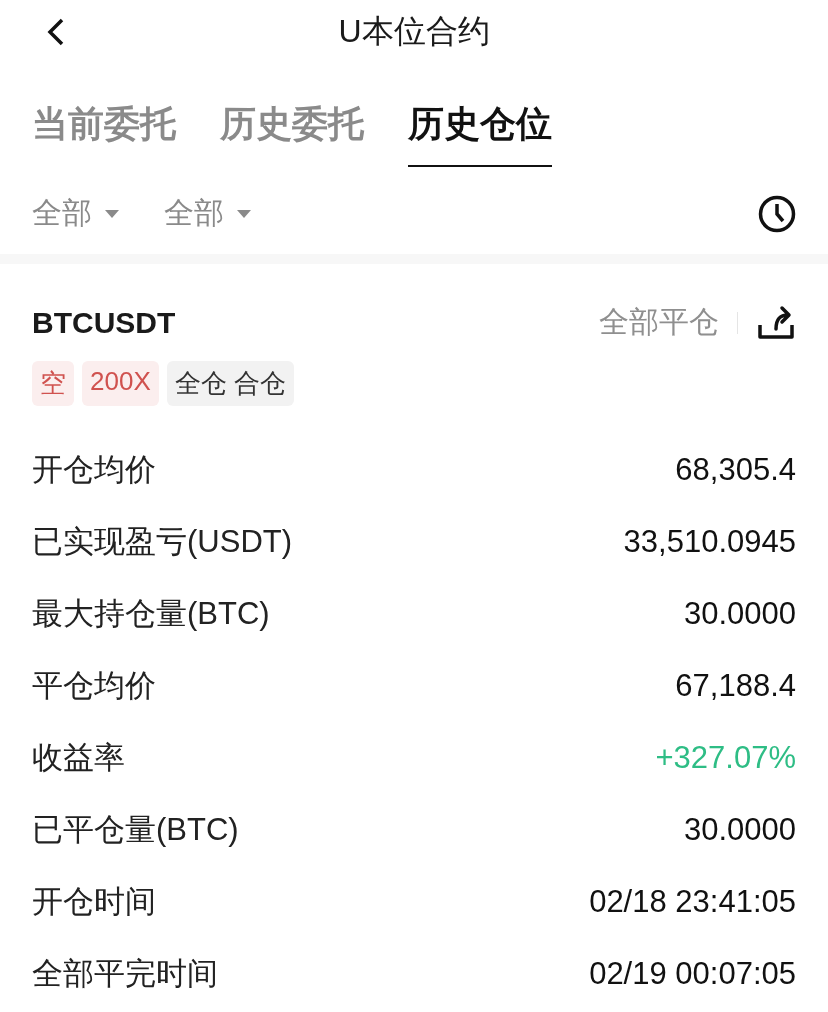 The height and width of the screenshot is (1012, 828). What do you see at coordinates (104, 133) in the screenshot?
I see `tab: 当前委托` at bounding box center [104, 133].